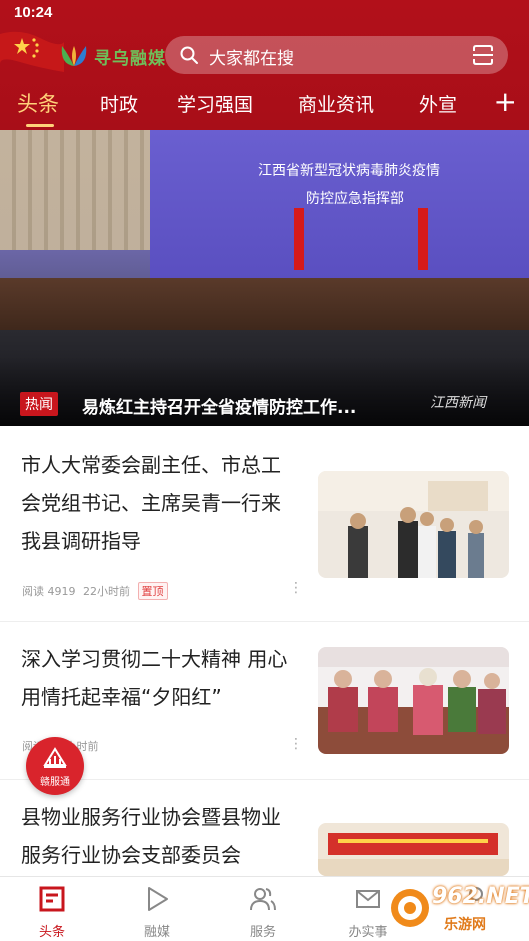 This screenshot has height=941, width=529. What do you see at coordinates (74, 56) in the screenshot?
I see `leaf-logo-icon` at bounding box center [74, 56].